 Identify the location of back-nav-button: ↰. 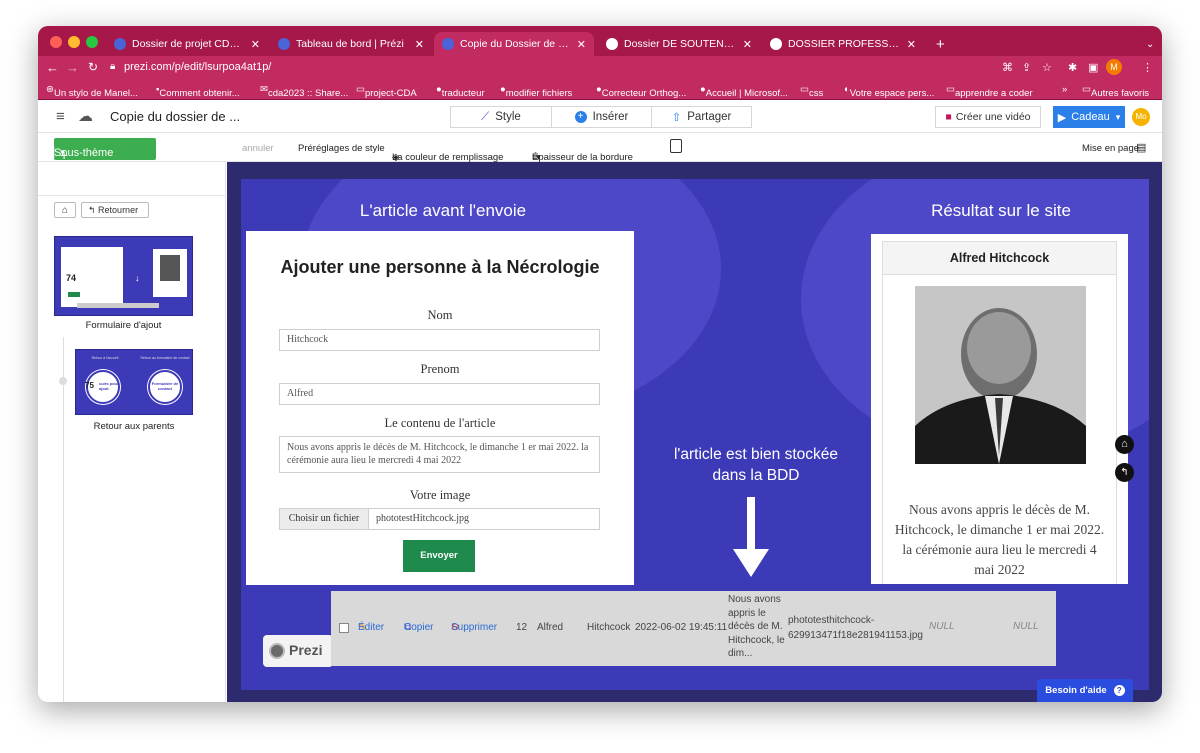
(1124, 472).